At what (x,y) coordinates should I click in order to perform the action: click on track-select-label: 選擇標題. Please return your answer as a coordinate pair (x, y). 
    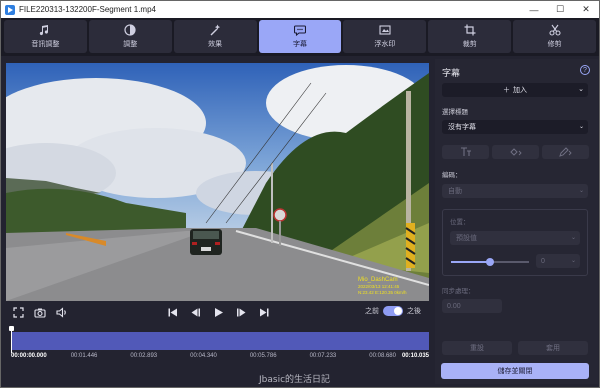
    Looking at the image, I should click on (455, 112).